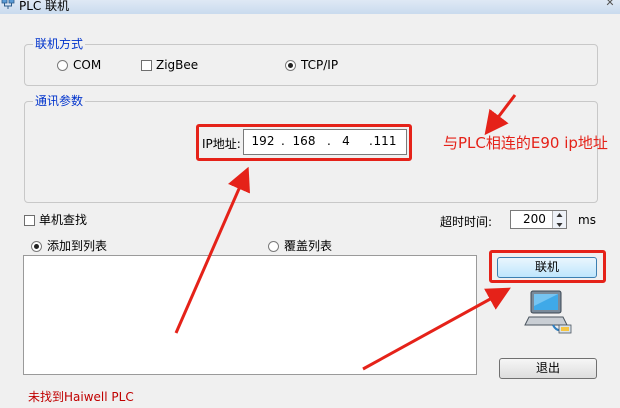  Describe the element at coordinates (212, 250) in the screenshot. I see `arrow-to-ip-box` at that location.